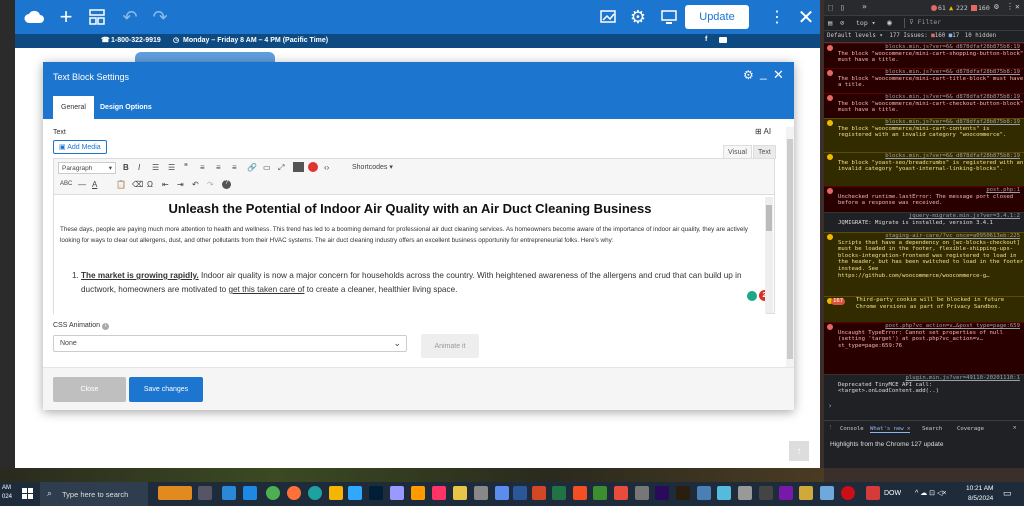  Describe the element at coordinates (984, 8) in the screenshot. I see `info-count: 160` at that location.